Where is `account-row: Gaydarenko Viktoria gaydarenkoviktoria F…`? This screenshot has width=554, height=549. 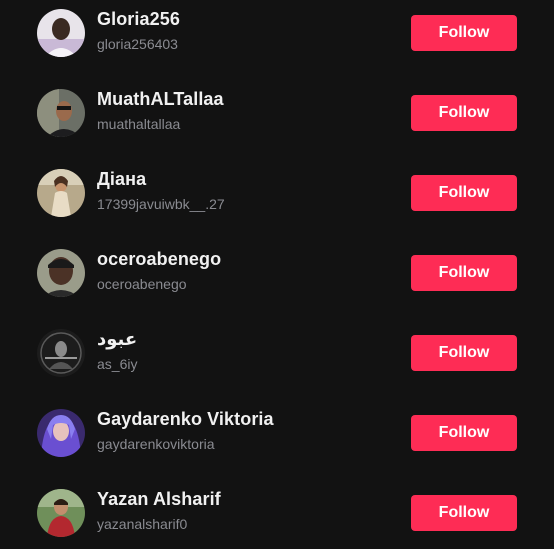 account-row: Gaydarenko Viktoria gaydarenkoviktoria F… is located at coordinates (277, 429).